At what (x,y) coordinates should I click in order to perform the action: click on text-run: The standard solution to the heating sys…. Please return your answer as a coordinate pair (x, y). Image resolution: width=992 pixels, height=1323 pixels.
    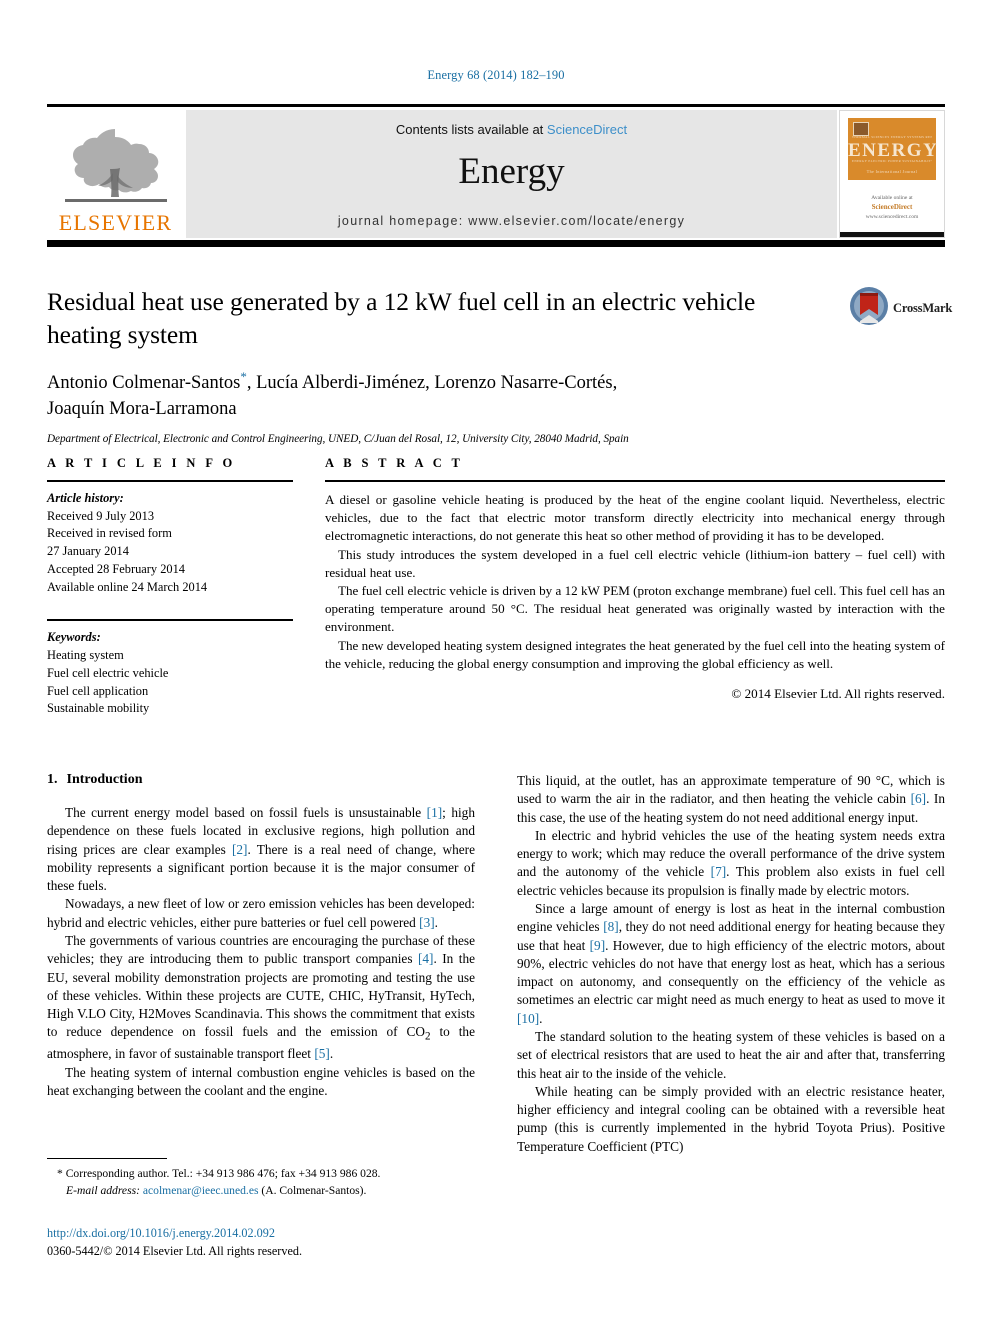
    Looking at the image, I should click on (731, 1054).